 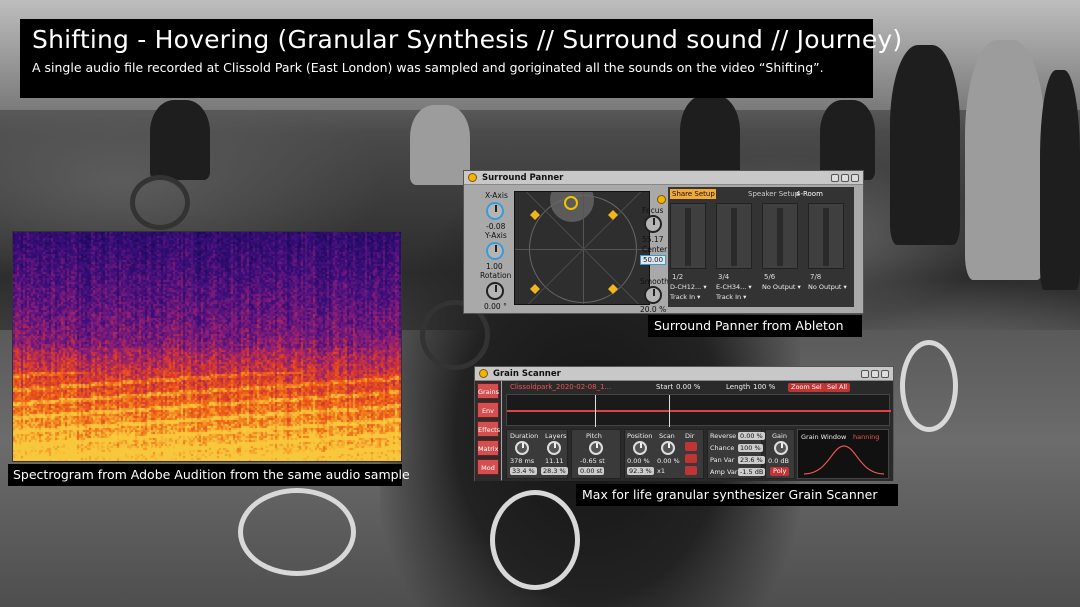 What do you see at coordinates (668, 448) in the screenshot?
I see `scan-knob` at bounding box center [668, 448].